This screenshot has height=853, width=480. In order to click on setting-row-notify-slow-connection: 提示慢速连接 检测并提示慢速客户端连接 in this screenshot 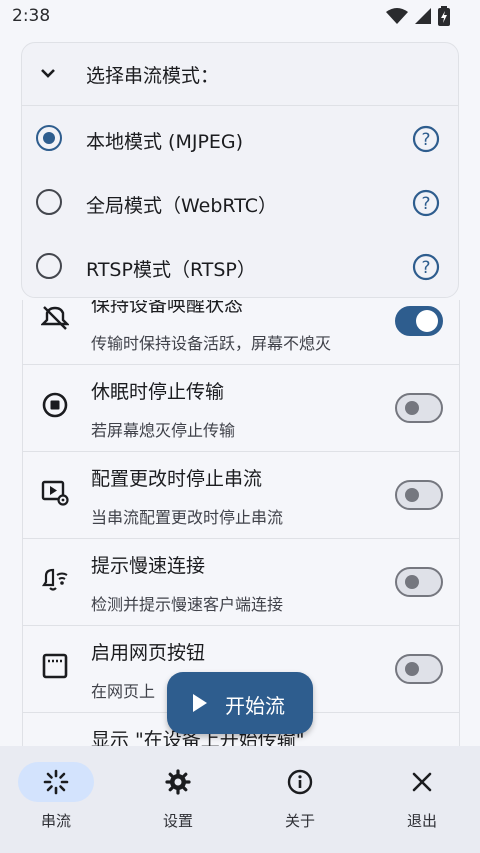, I will do `click(241, 582)`.